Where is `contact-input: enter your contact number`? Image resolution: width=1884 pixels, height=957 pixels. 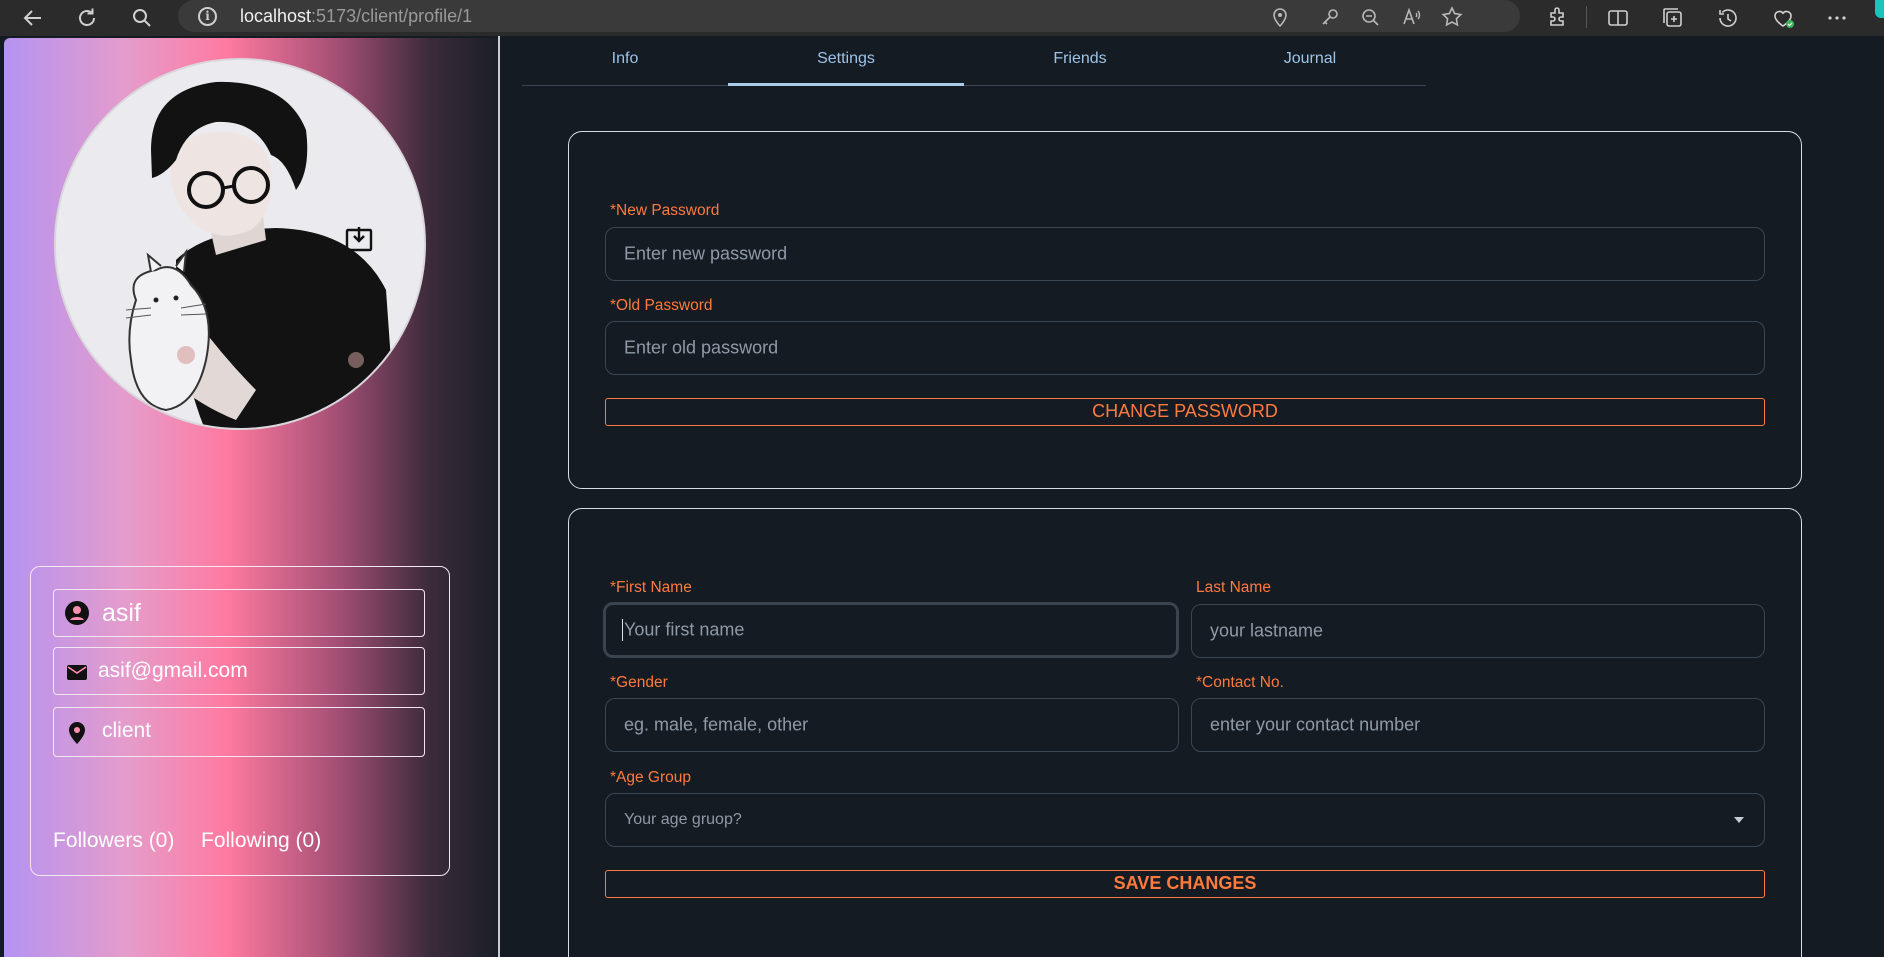
contact-input: enter your contact number is located at coordinates (1478, 725).